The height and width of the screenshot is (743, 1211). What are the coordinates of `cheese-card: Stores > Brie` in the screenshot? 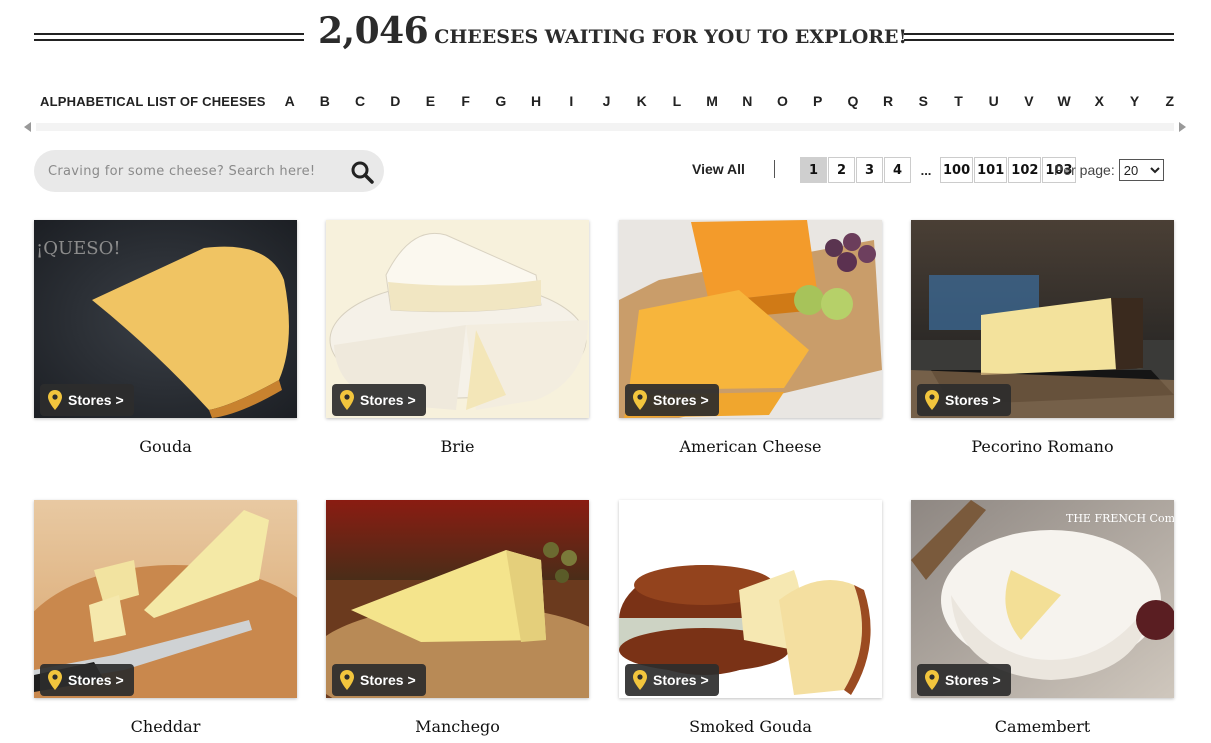 It's located at (457, 338).